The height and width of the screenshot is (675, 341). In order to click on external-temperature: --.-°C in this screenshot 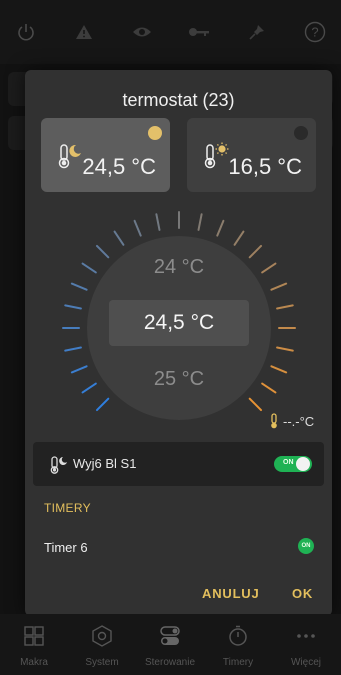, I will do `click(291, 421)`.